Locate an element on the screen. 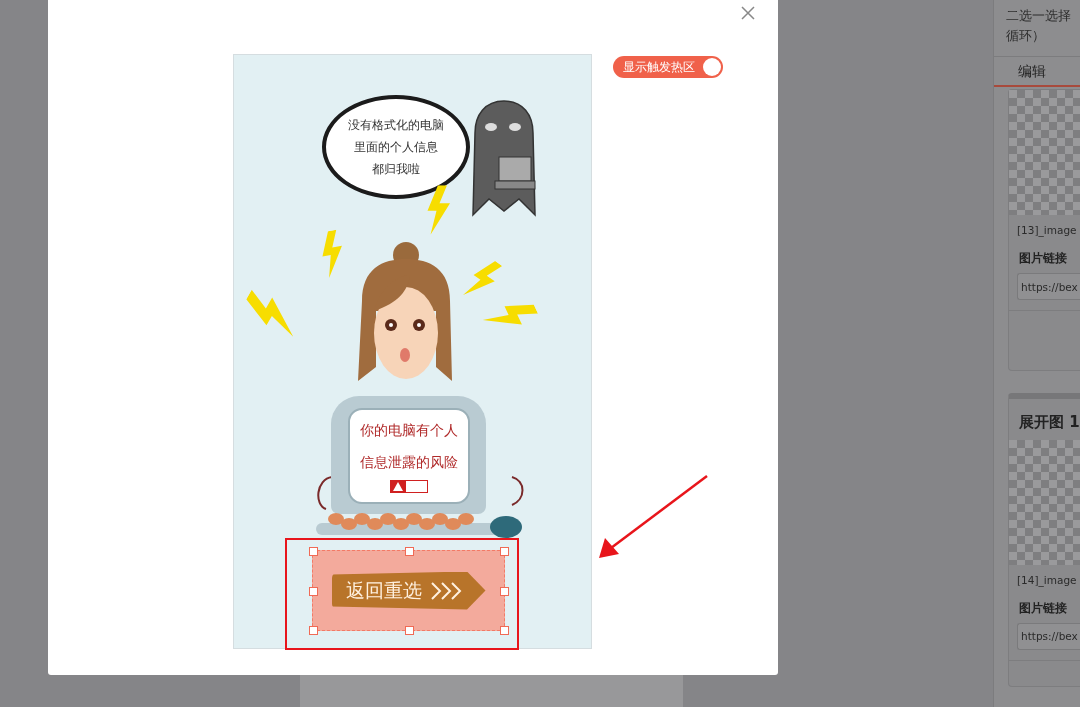 The height and width of the screenshot is (707, 1080). back-button: 返回重选 is located at coordinates (408, 590).